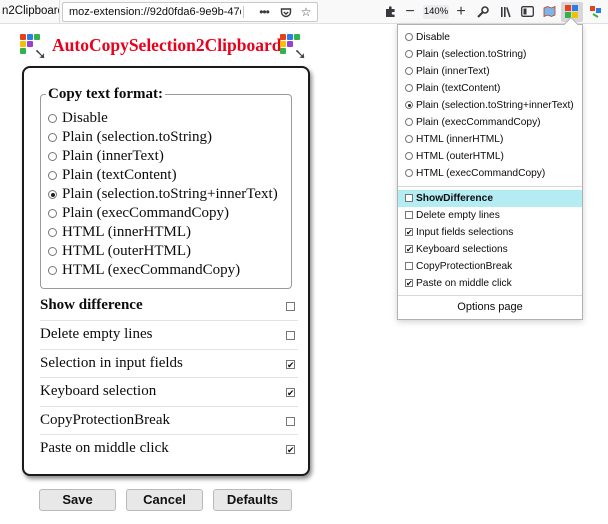 The height and width of the screenshot is (524, 608). What do you see at coordinates (478, 122) in the screenshot?
I see `popup-format-label: Plain (execCommandCopy)` at bounding box center [478, 122].